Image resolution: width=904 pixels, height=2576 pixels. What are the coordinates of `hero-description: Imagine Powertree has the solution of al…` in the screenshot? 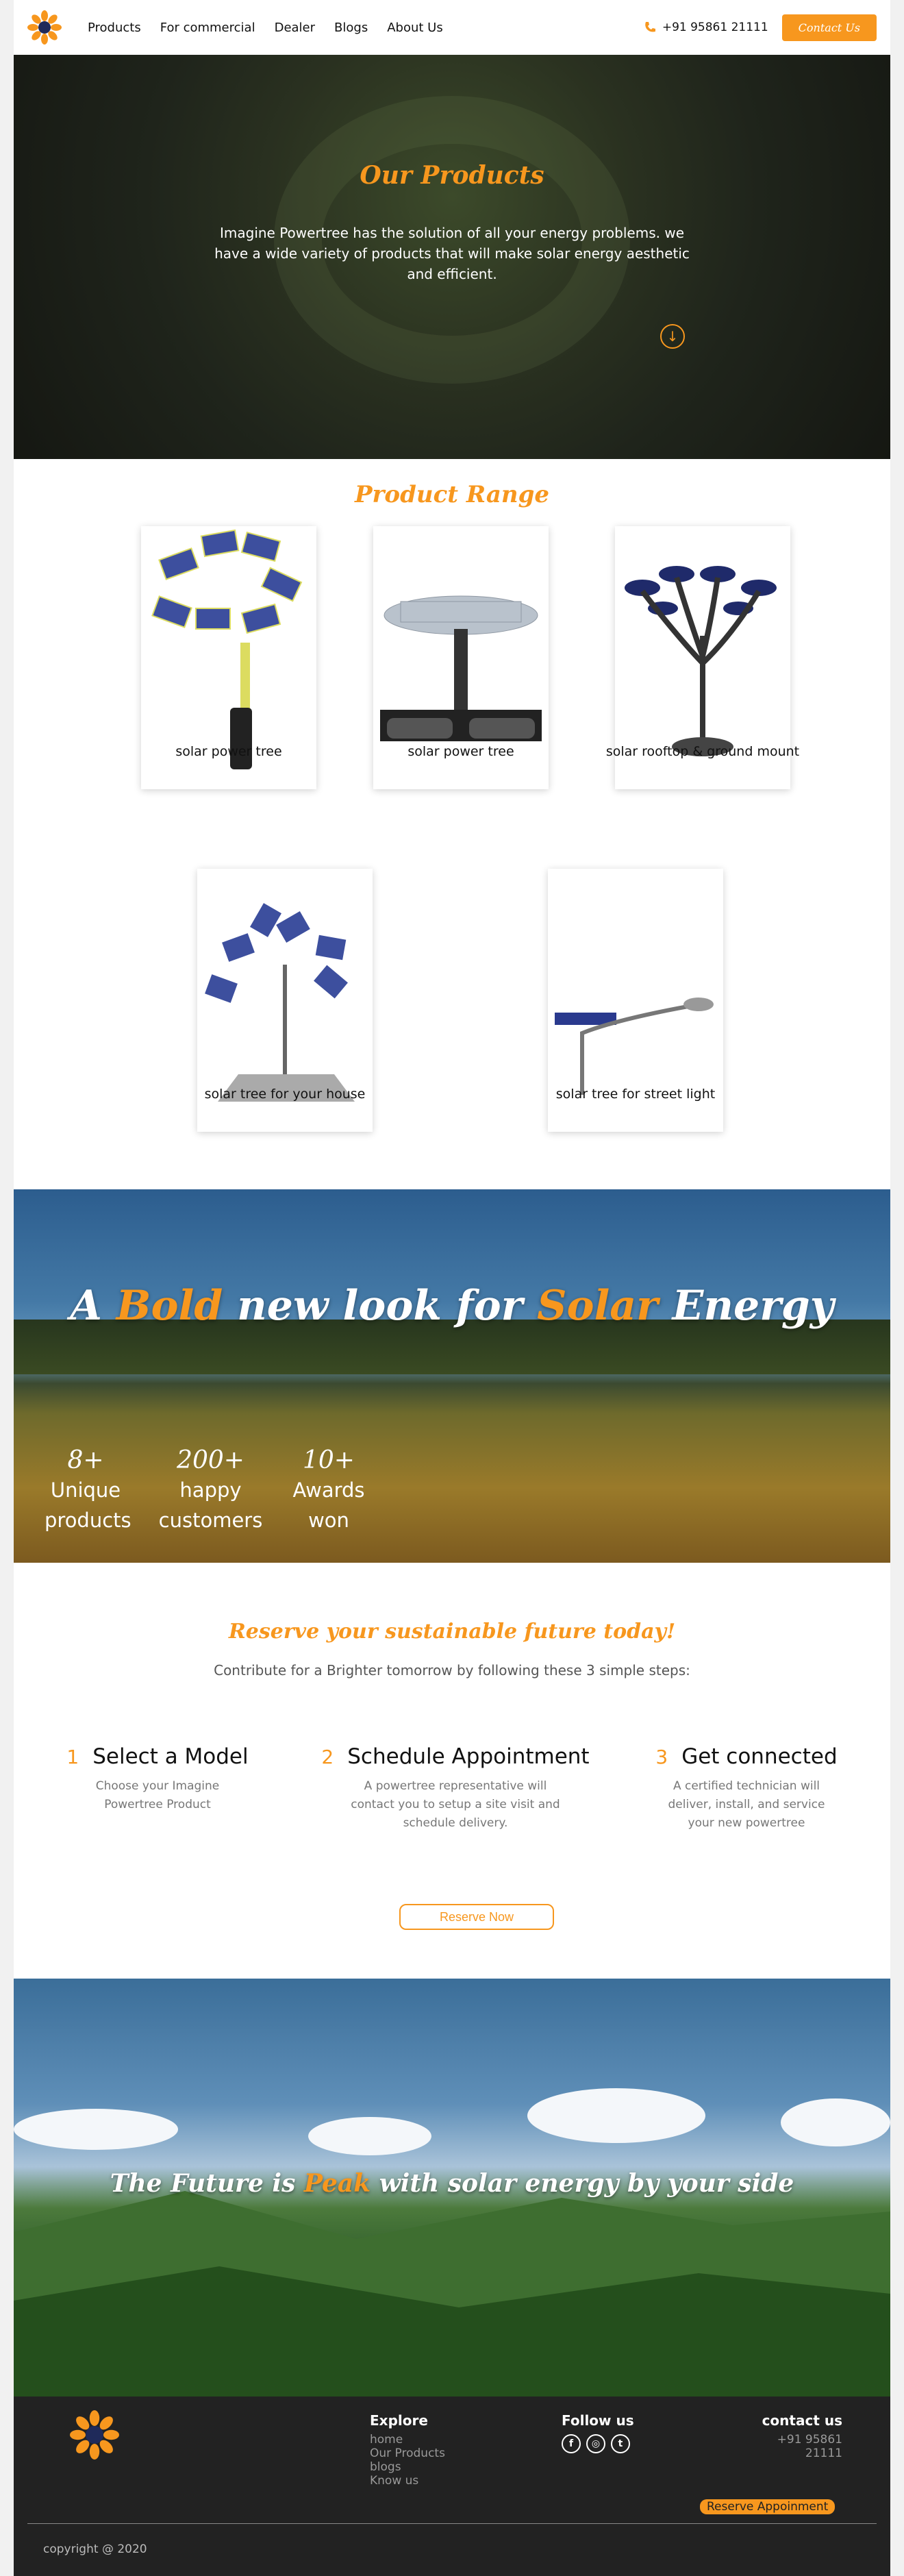 It's located at (452, 253).